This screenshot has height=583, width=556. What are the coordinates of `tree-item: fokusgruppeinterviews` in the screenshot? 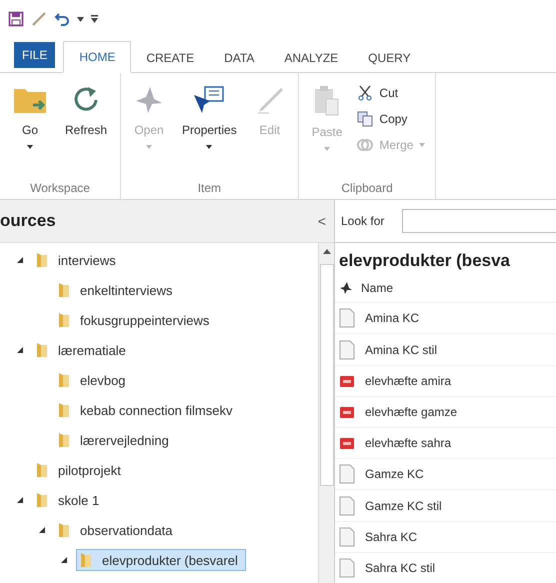 It's located at (136, 320).